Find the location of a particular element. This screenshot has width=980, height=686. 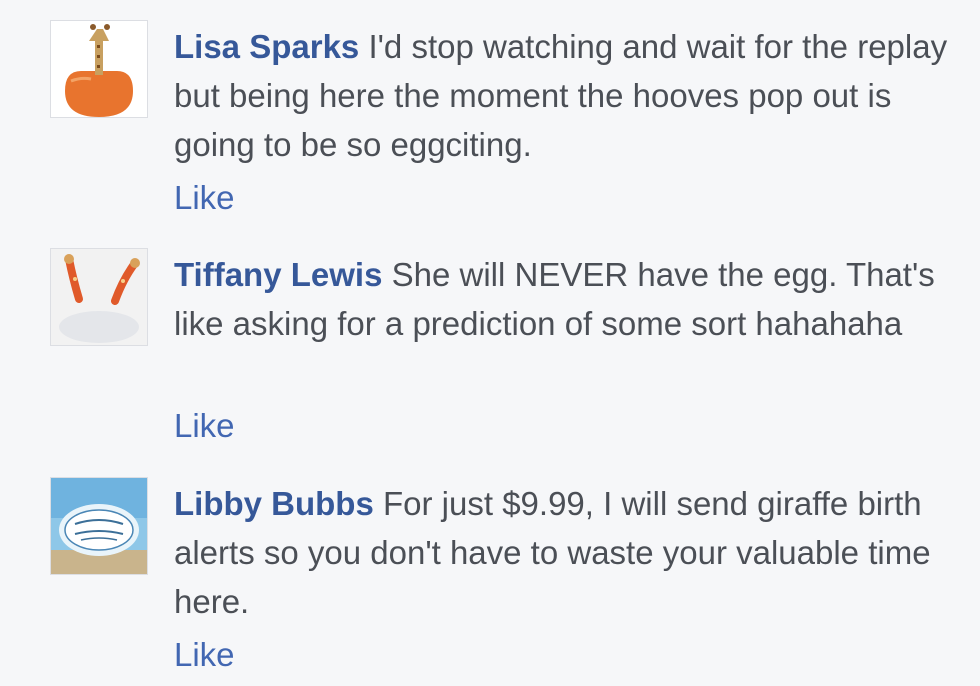

comment-author: Tiffany Lewis is located at coordinates (278, 274).